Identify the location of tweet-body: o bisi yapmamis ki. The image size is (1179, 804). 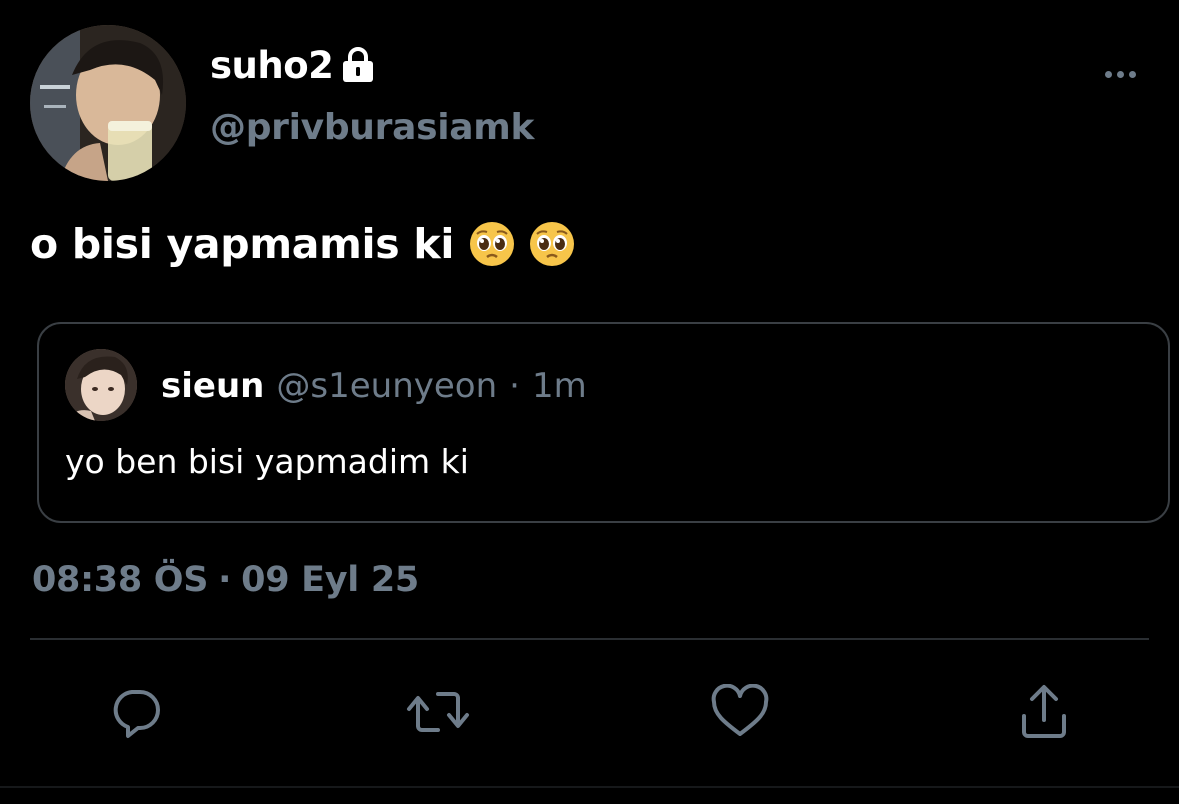
(303, 244).